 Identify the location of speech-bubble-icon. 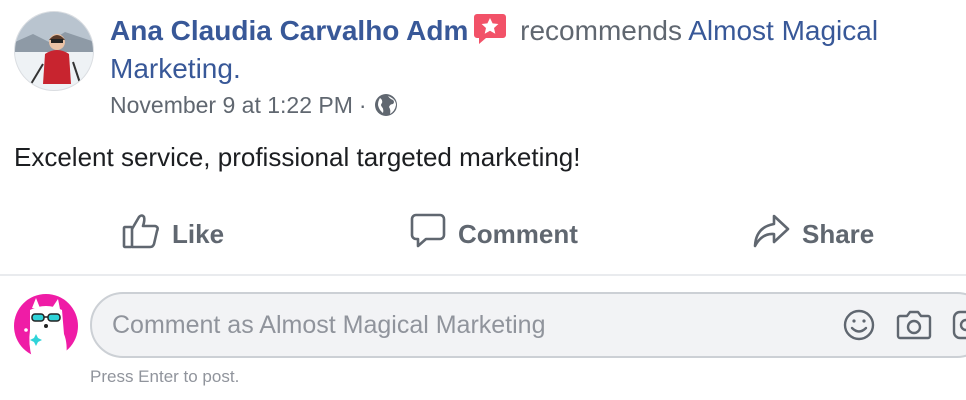
(434, 234).